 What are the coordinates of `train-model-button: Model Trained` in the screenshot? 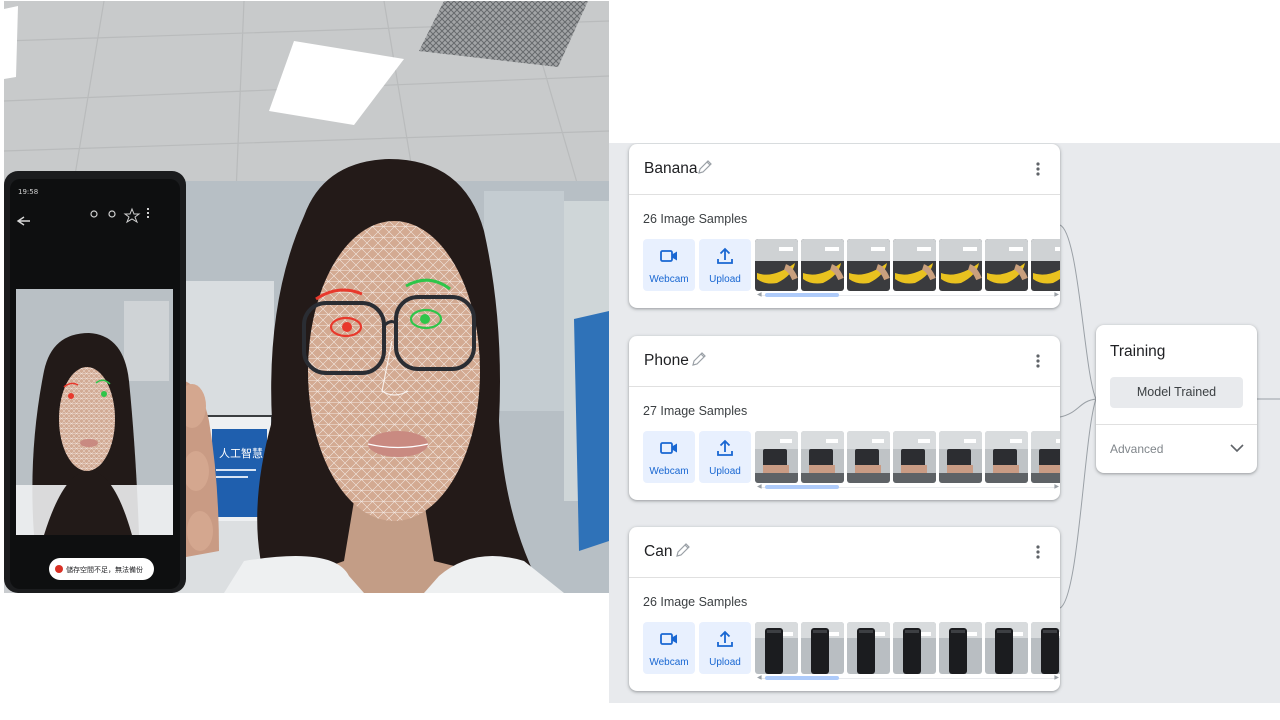 It's located at (1176, 392).